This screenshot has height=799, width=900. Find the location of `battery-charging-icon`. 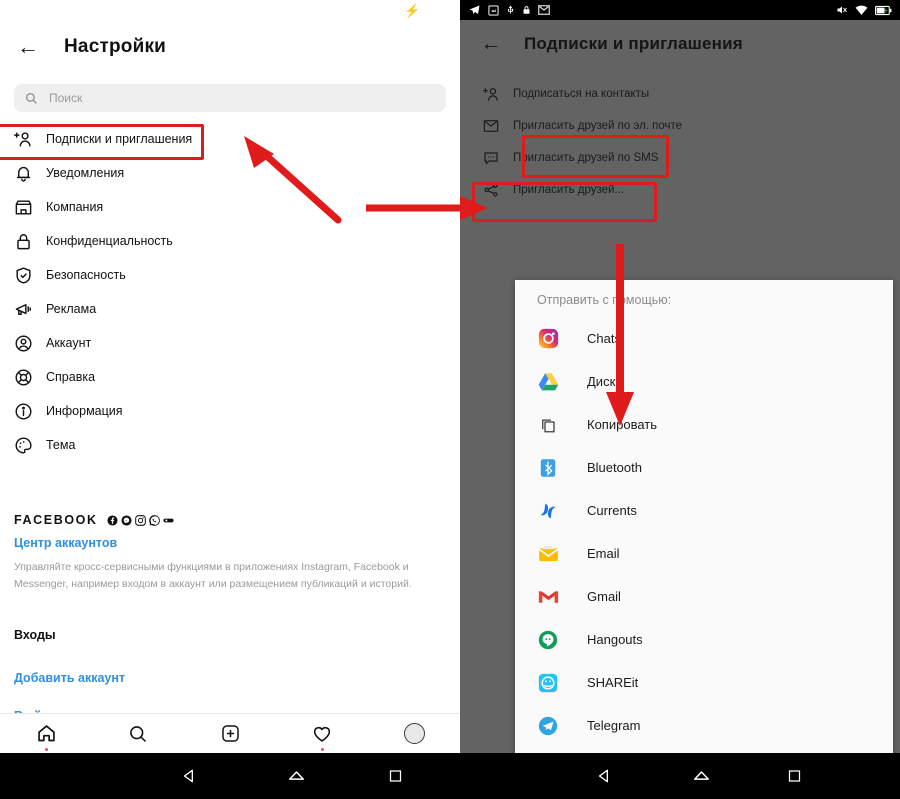

battery-charging-icon is located at coordinates (883, 10).